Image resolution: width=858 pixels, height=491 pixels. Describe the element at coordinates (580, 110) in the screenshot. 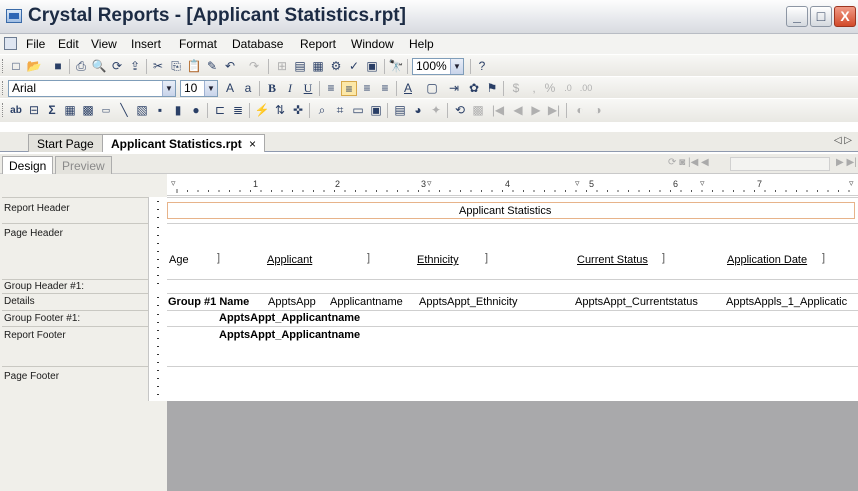

I see `back-icon: ◐` at that location.